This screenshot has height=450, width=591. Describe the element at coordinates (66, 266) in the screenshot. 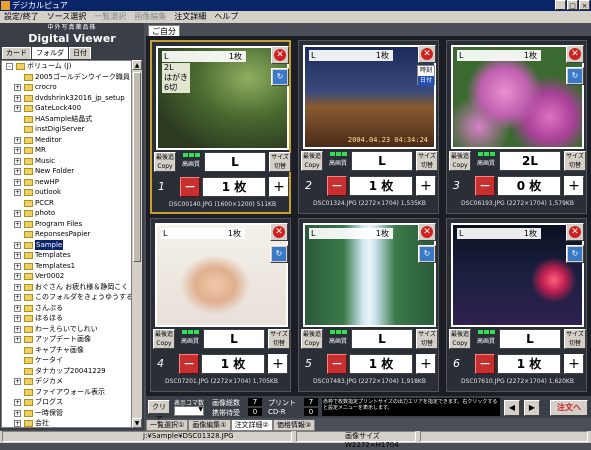

I see `tree-item: + Templates1` at that location.